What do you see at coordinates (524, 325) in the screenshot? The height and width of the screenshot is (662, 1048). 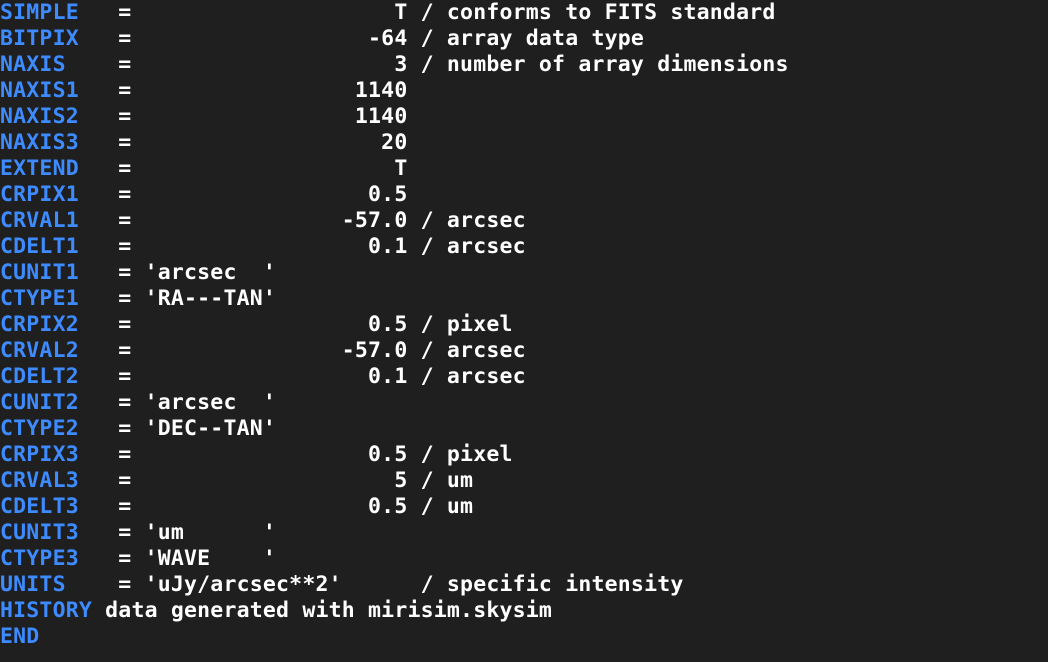 I see `header-card-crpix2: CRPIX2 = 0.5 / pixel` at bounding box center [524, 325].